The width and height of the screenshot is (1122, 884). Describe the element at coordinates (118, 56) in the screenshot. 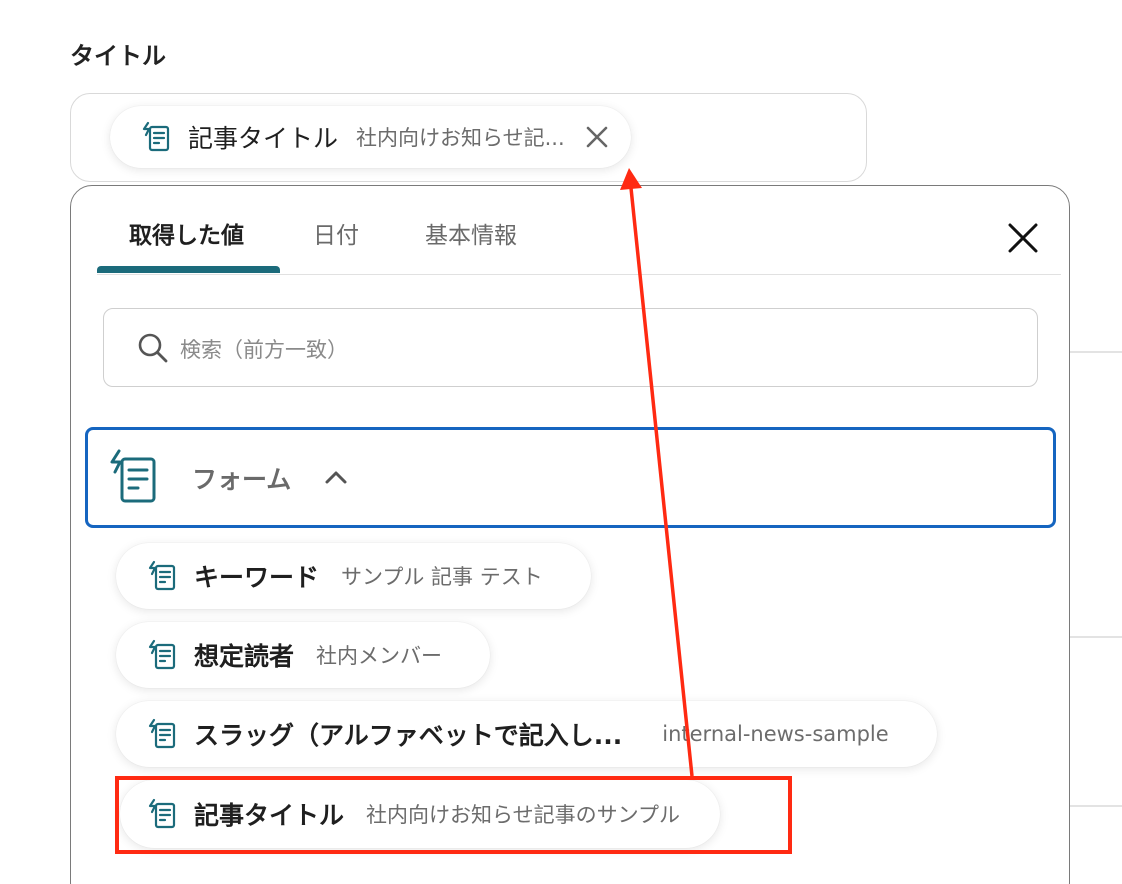

I see `field-label: タイトル` at that location.